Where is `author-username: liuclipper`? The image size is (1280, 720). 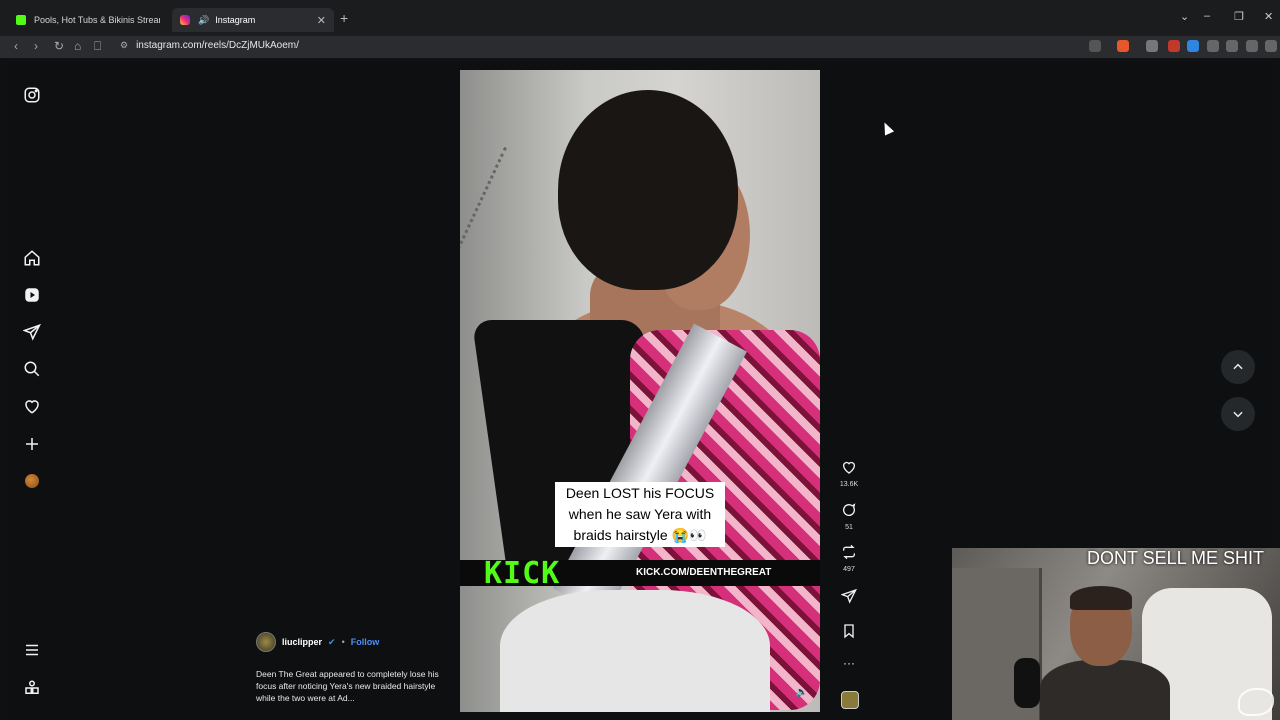 author-username: liuclipper is located at coordinates (302, 642).